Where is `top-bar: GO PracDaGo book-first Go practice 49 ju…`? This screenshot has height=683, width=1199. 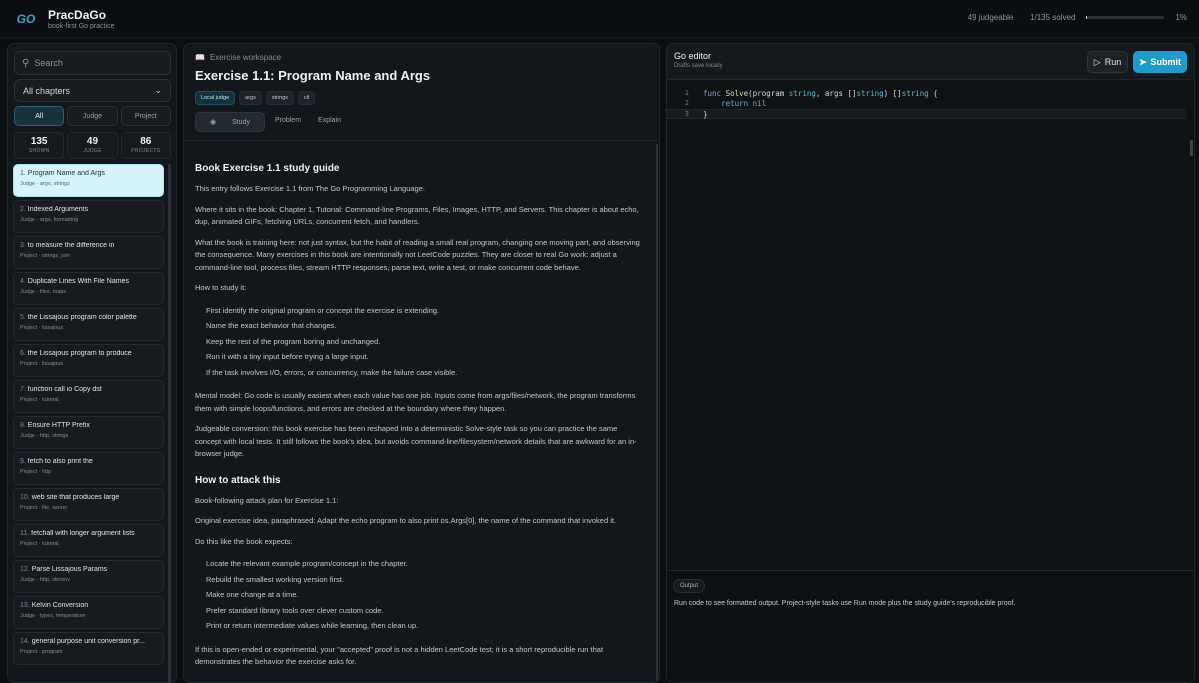 top-bar: GO PracDaGo book-first Go practice 49 ju… is located at coordinates (599, 19).